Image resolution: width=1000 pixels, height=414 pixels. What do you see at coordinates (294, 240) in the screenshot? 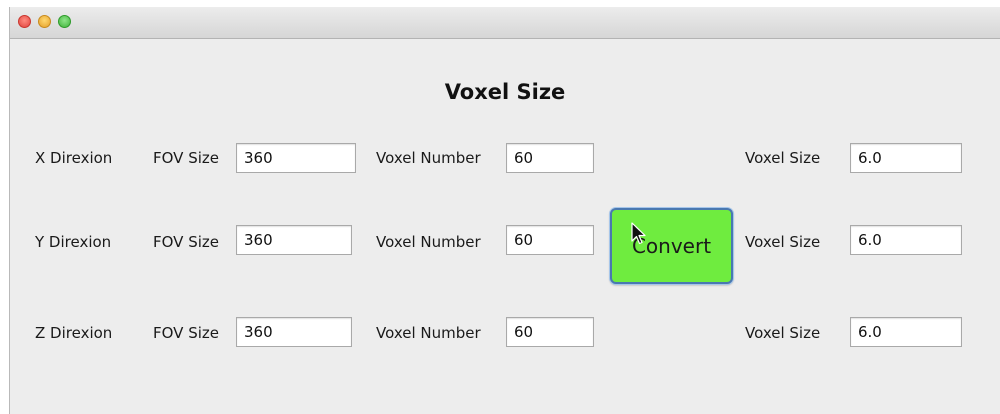
I see `y-fov-size-input` at bounding box center [294, 240].